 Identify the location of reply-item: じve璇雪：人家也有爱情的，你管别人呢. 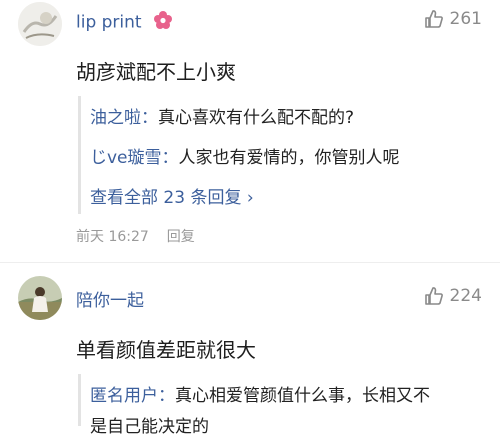
(245, 155).